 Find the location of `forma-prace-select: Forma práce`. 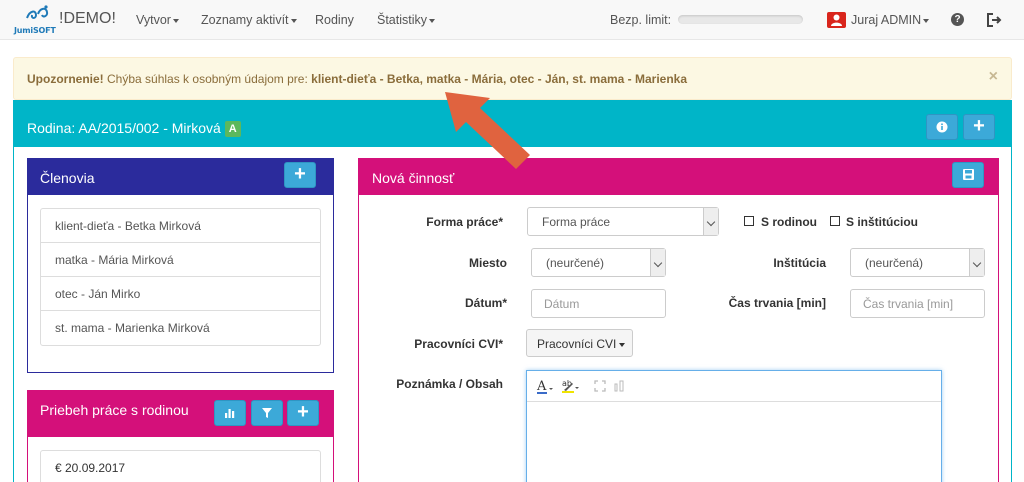

forma-prace-select: Forma práce is located at coordinates (623, 221).